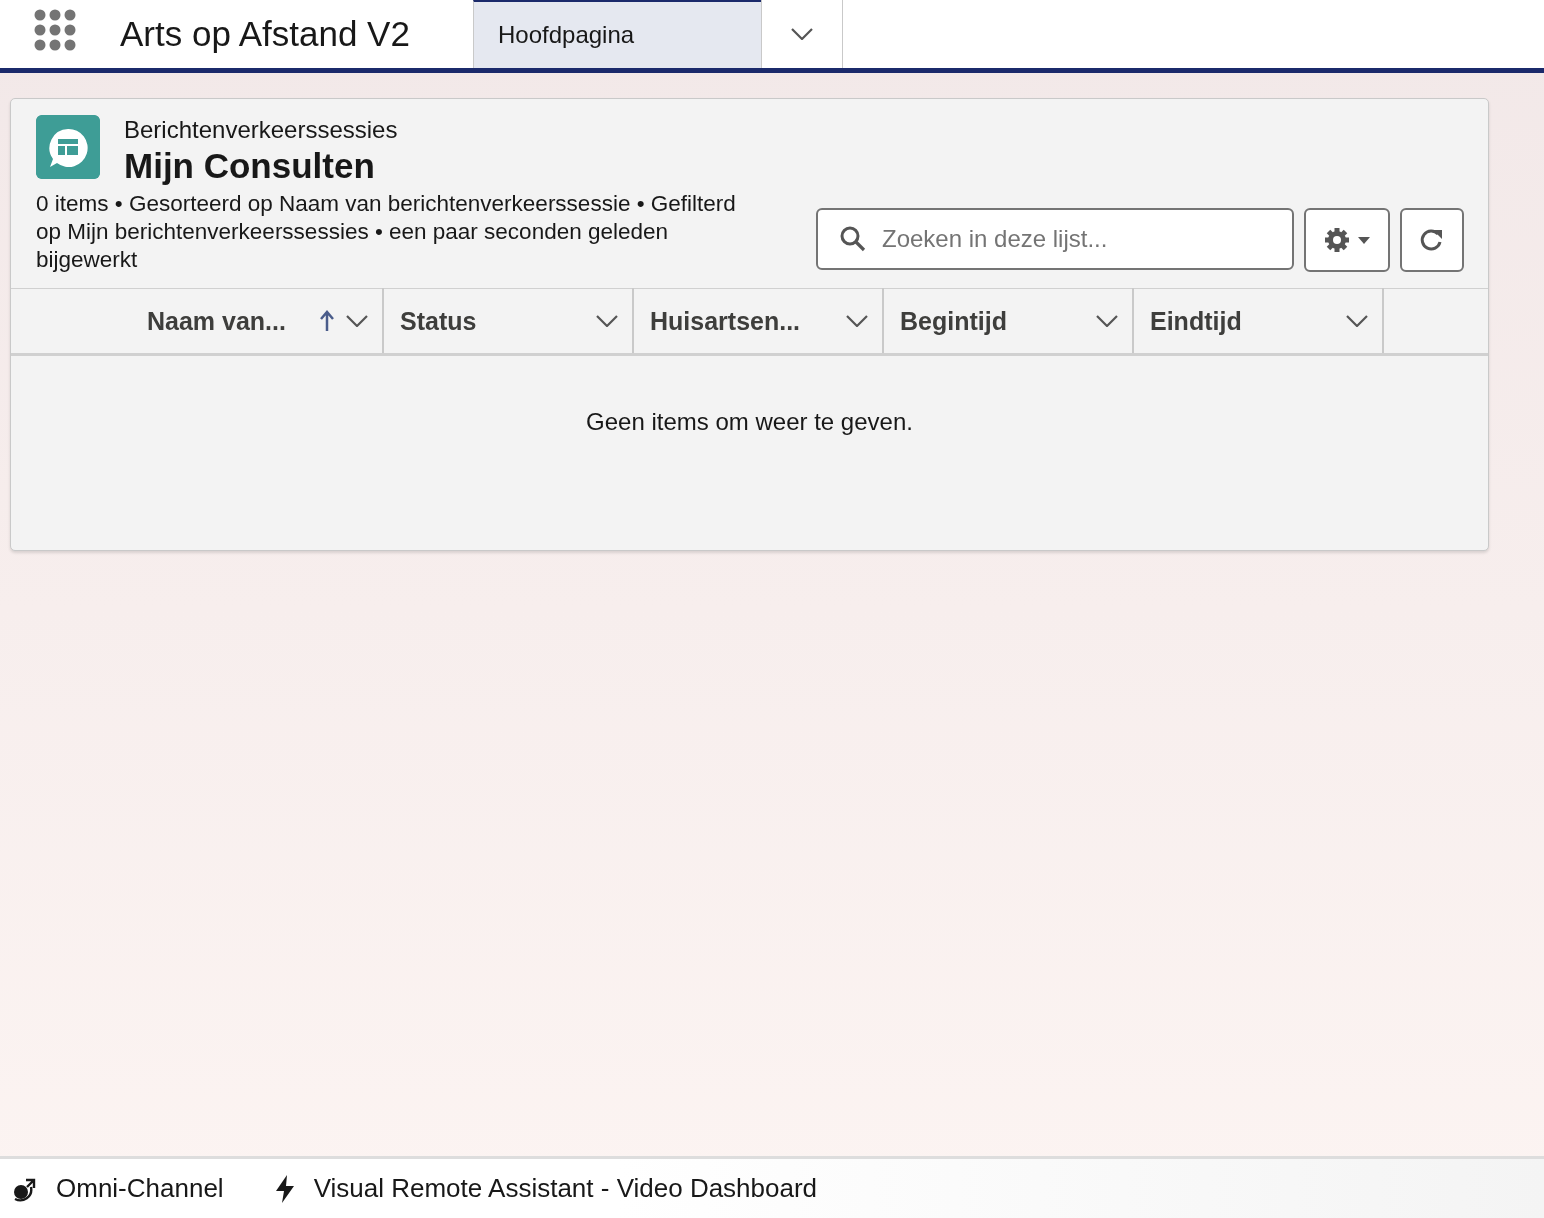 The height and width of the screenshot is (1218, 1544). I want to click on caret-icon, so click(1364, 240).